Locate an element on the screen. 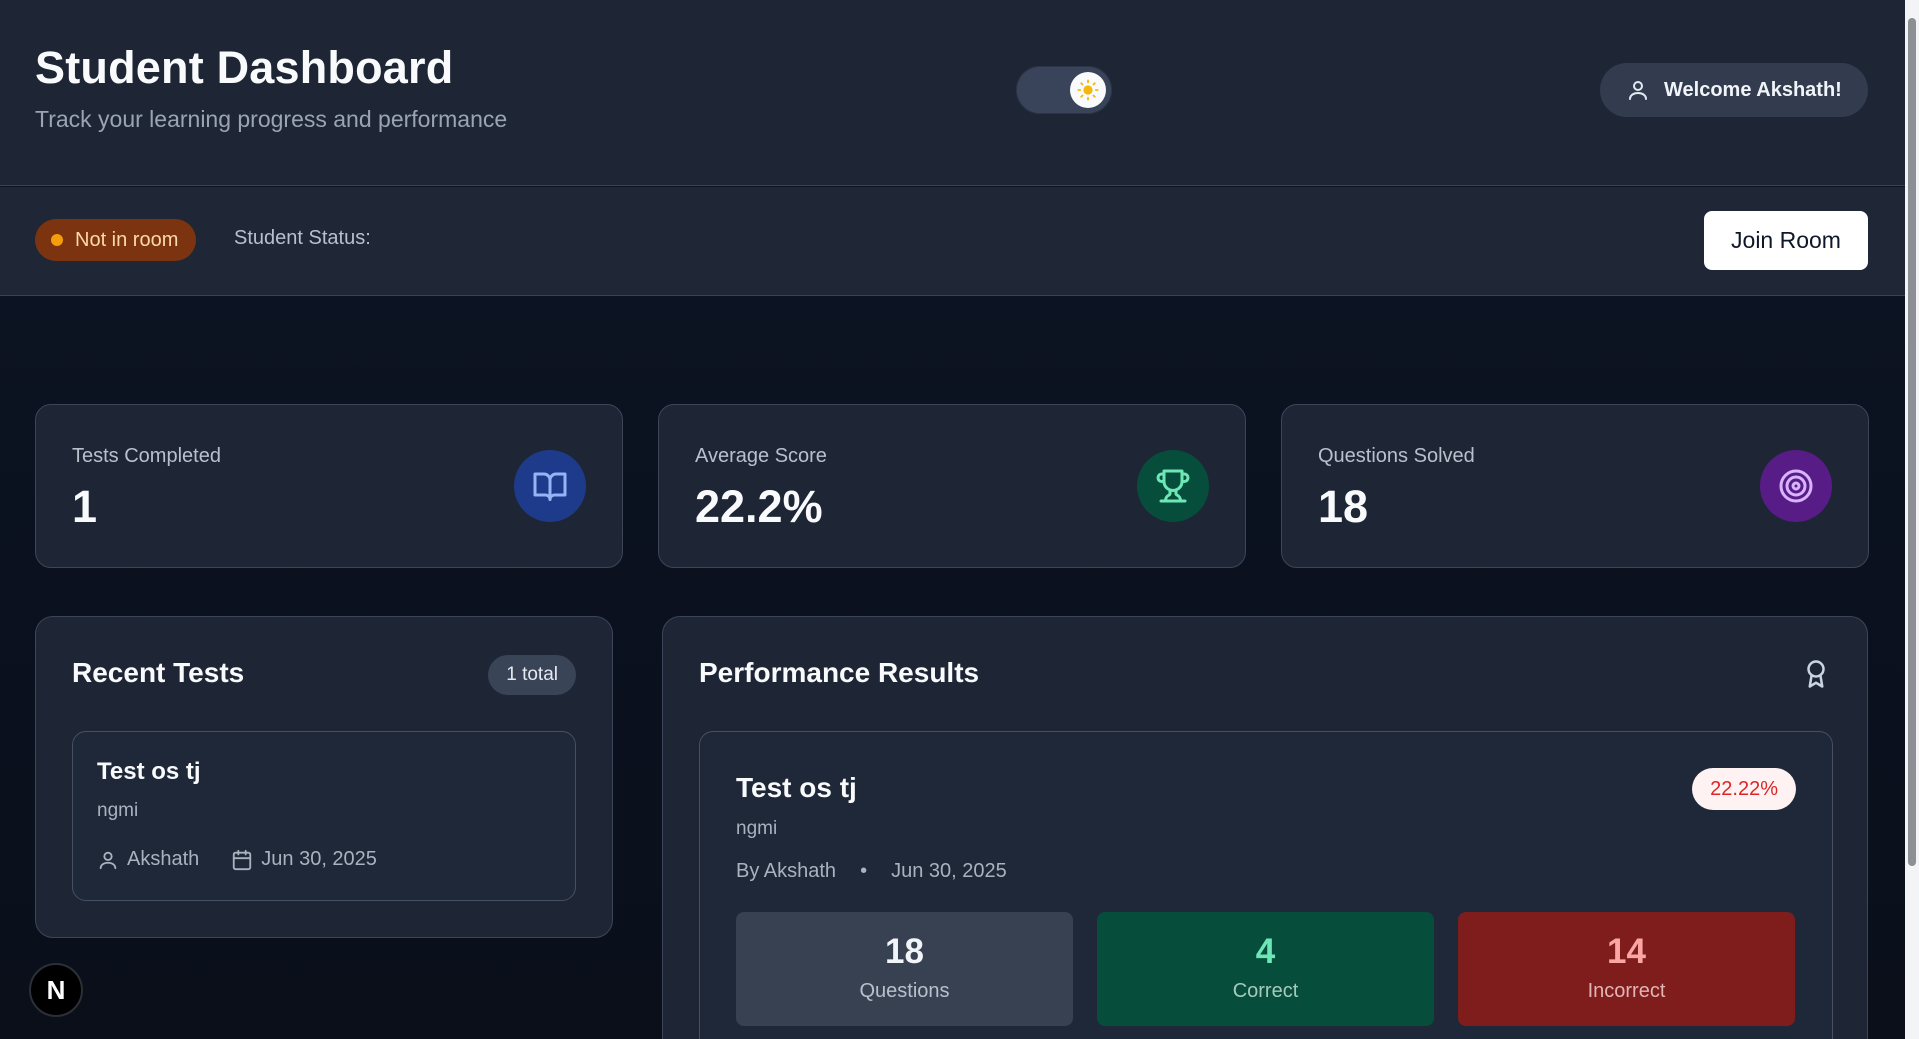 This screenshot has width=1919, height=1039. stat-value: 18 is located at coordinates (1343, 506).